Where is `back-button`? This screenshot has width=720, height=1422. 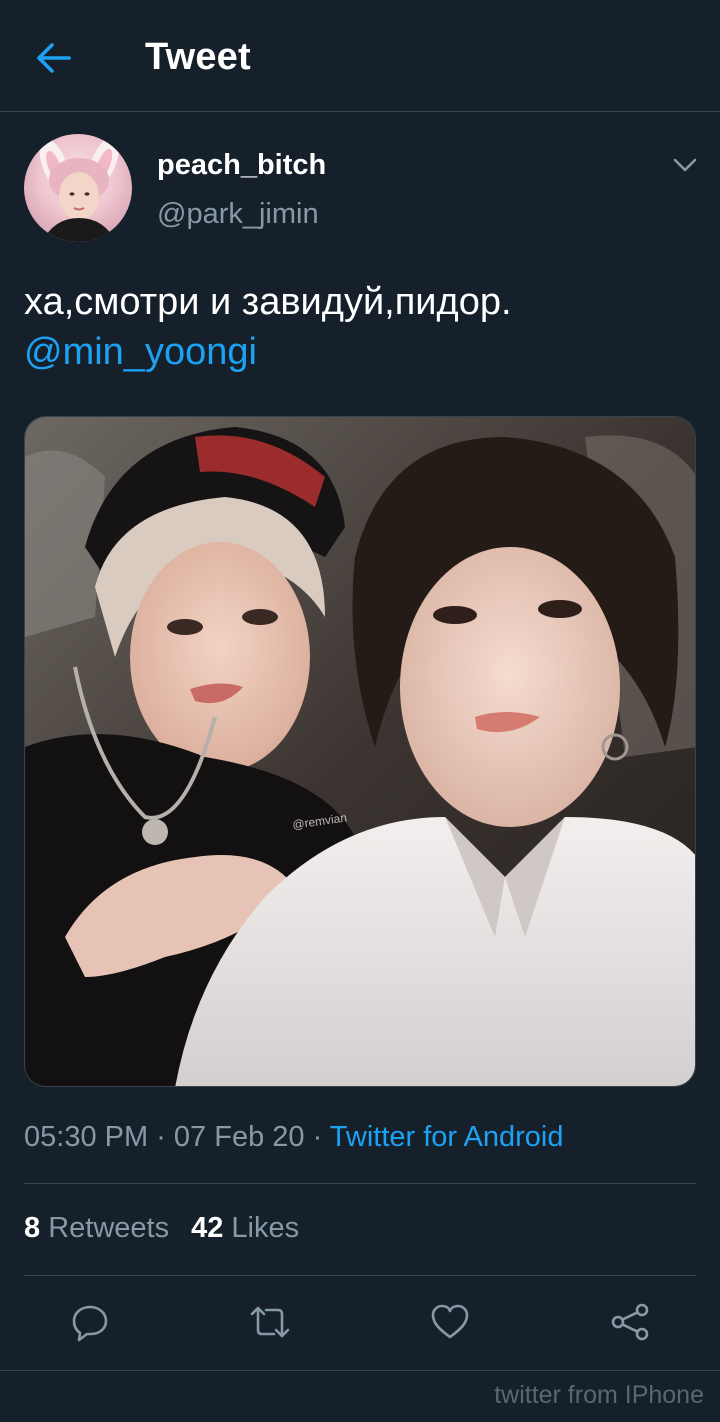
back-button is located at coordinates (54, 58).